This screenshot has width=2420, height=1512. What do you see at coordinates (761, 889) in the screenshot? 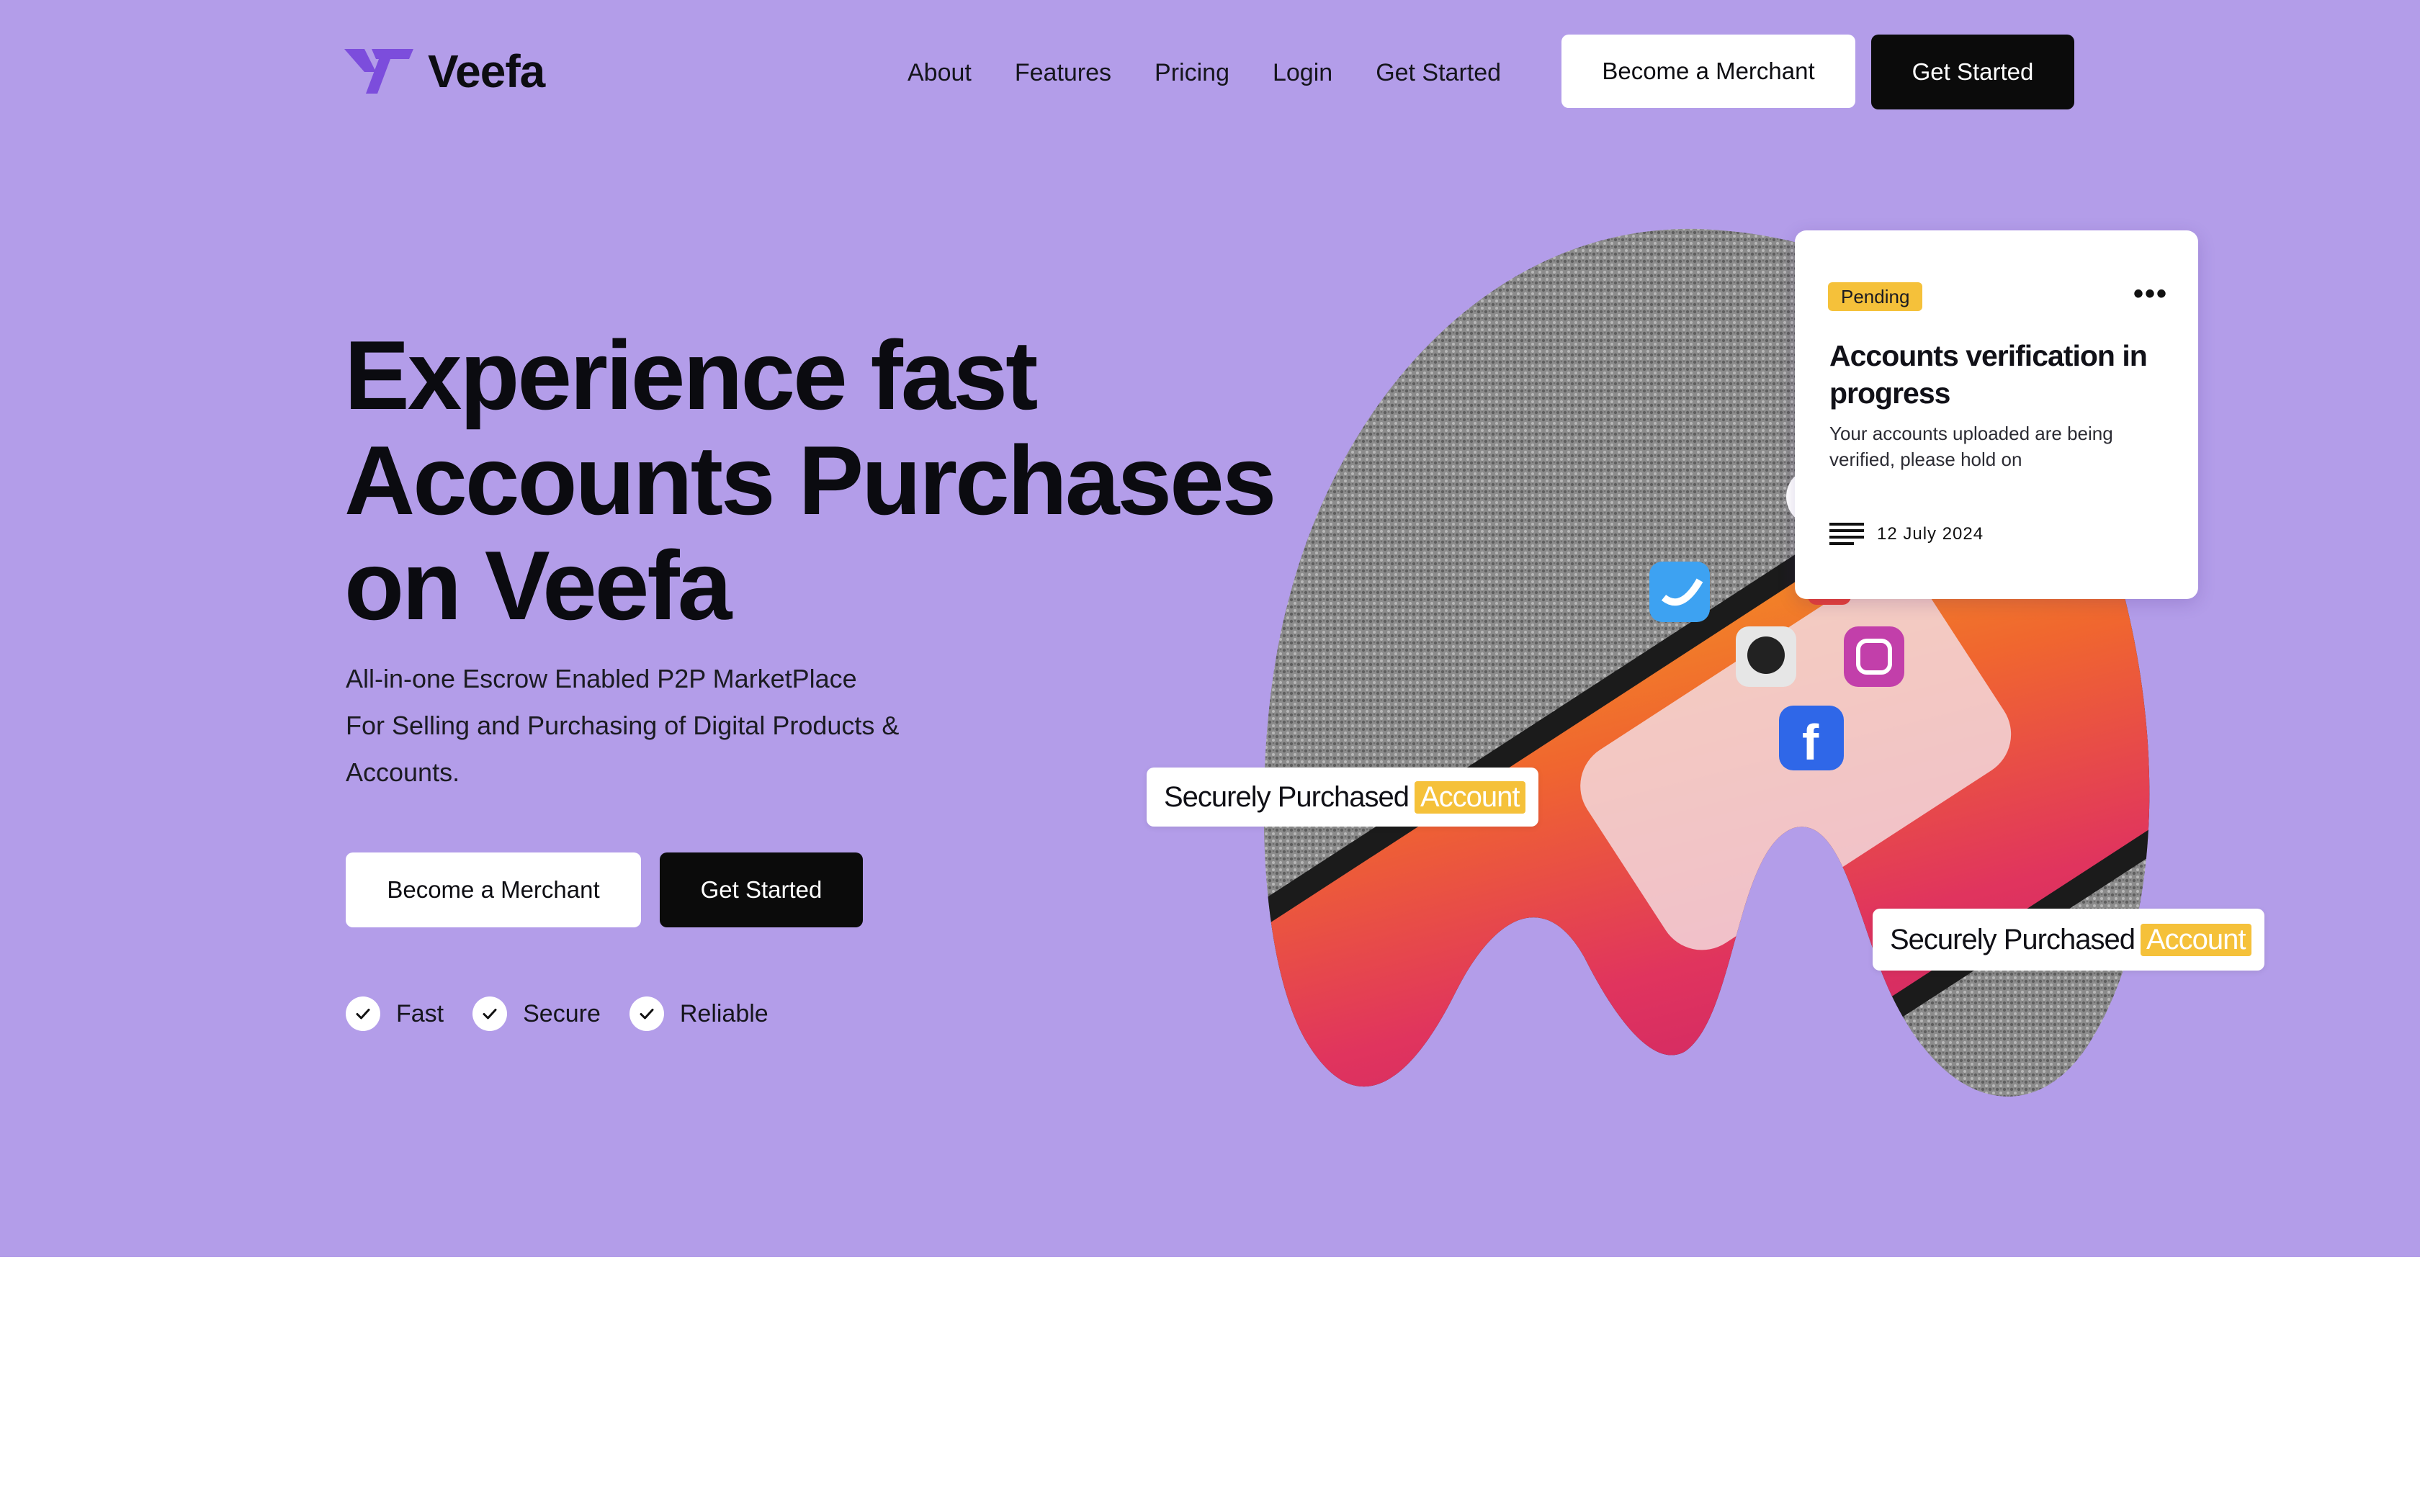
I see `hero-get-started-button: Get Started` at bounding box center [761, 889].